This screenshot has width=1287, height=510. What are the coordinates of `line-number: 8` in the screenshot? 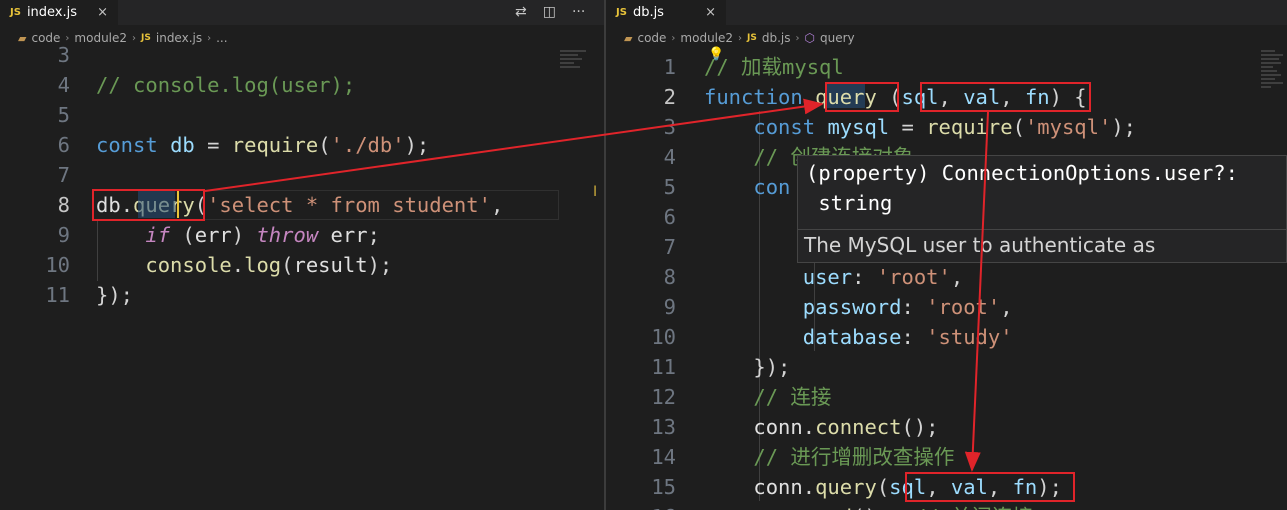 It's located at (63, 205).